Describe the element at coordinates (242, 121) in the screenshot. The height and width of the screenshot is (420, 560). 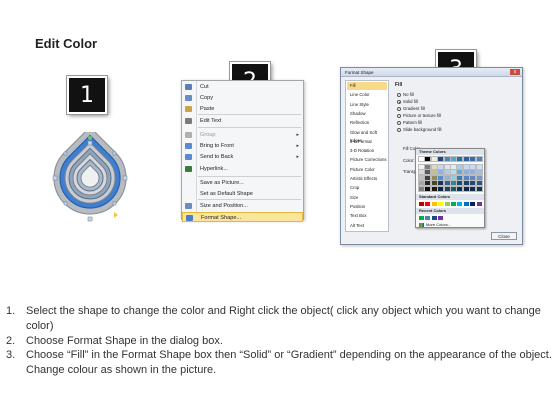
I see `menu-item-edit-text: Edit Text` at that location.